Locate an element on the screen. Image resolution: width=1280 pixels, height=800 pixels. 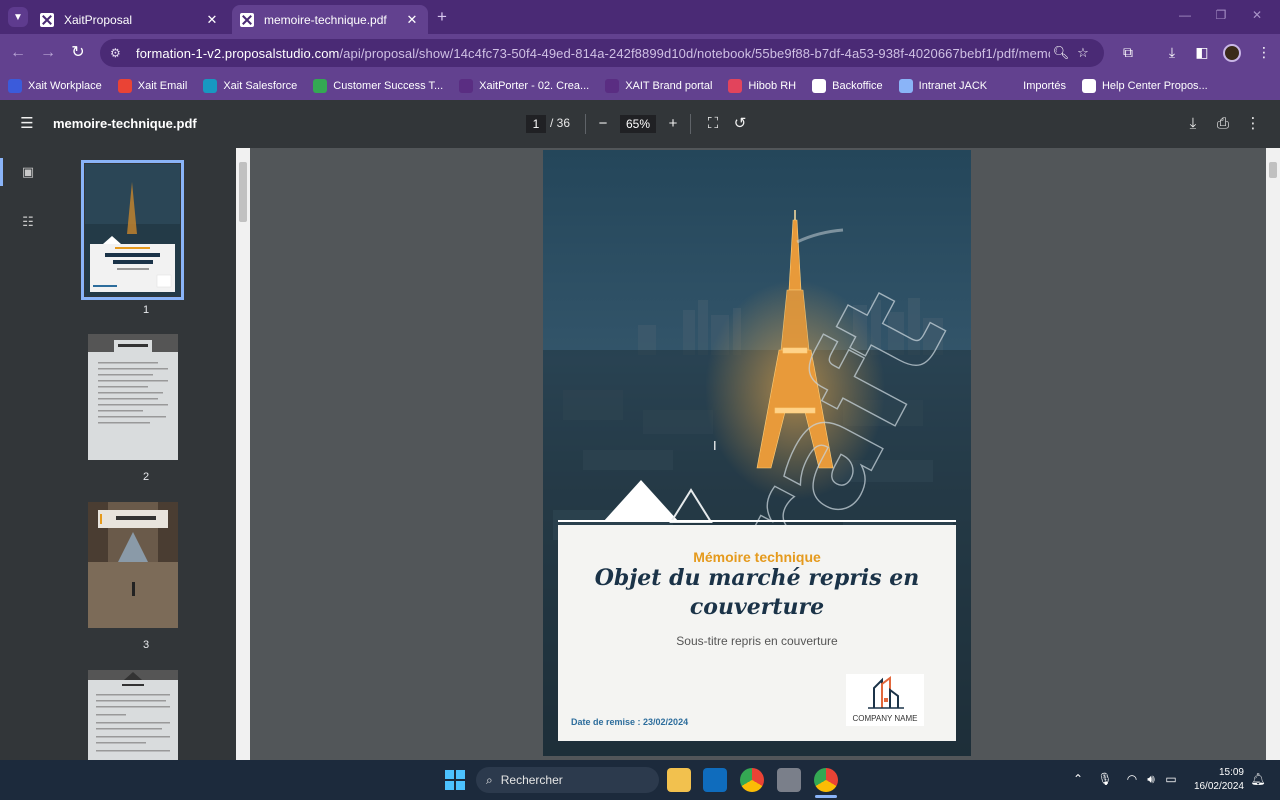
back-button: ← is located at coordinates (18, 53).